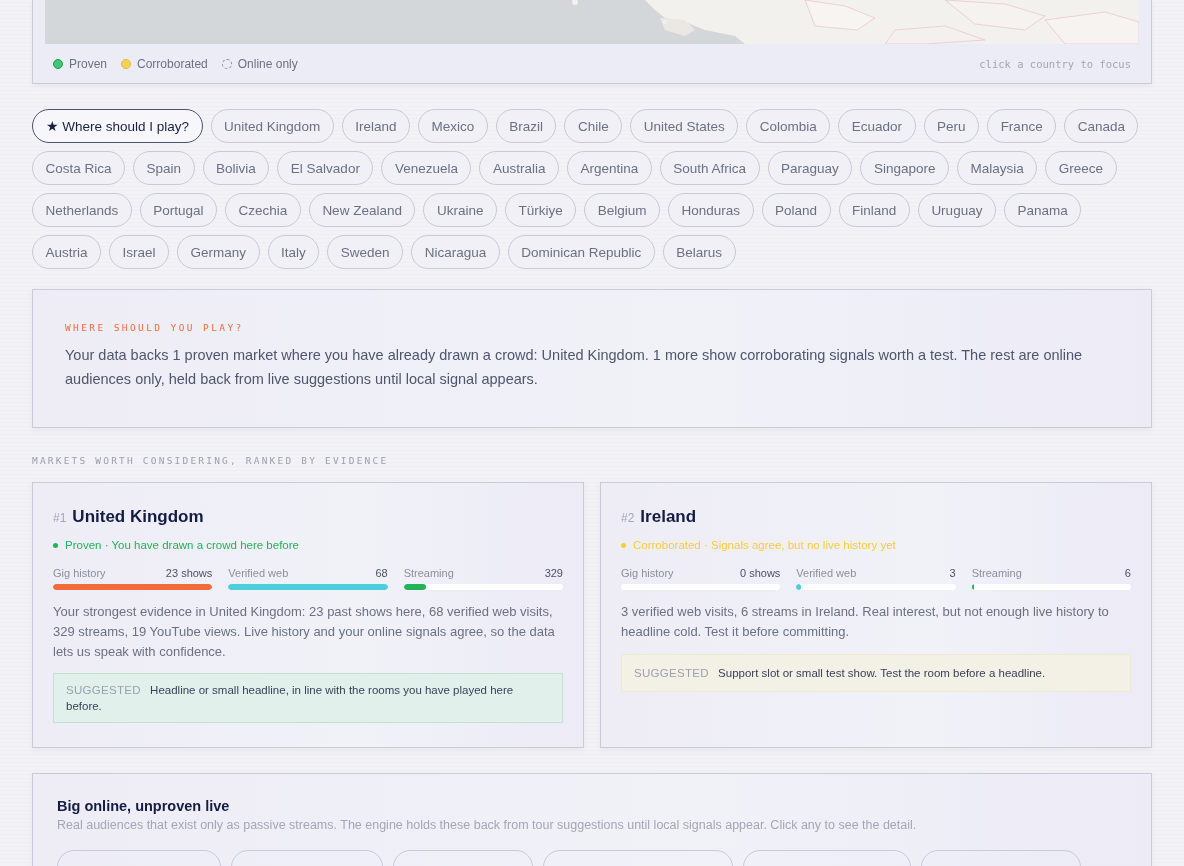 This screenshot has height=866, width=1184. I want to click on country-chip: Malaysia, so click(997, 168).